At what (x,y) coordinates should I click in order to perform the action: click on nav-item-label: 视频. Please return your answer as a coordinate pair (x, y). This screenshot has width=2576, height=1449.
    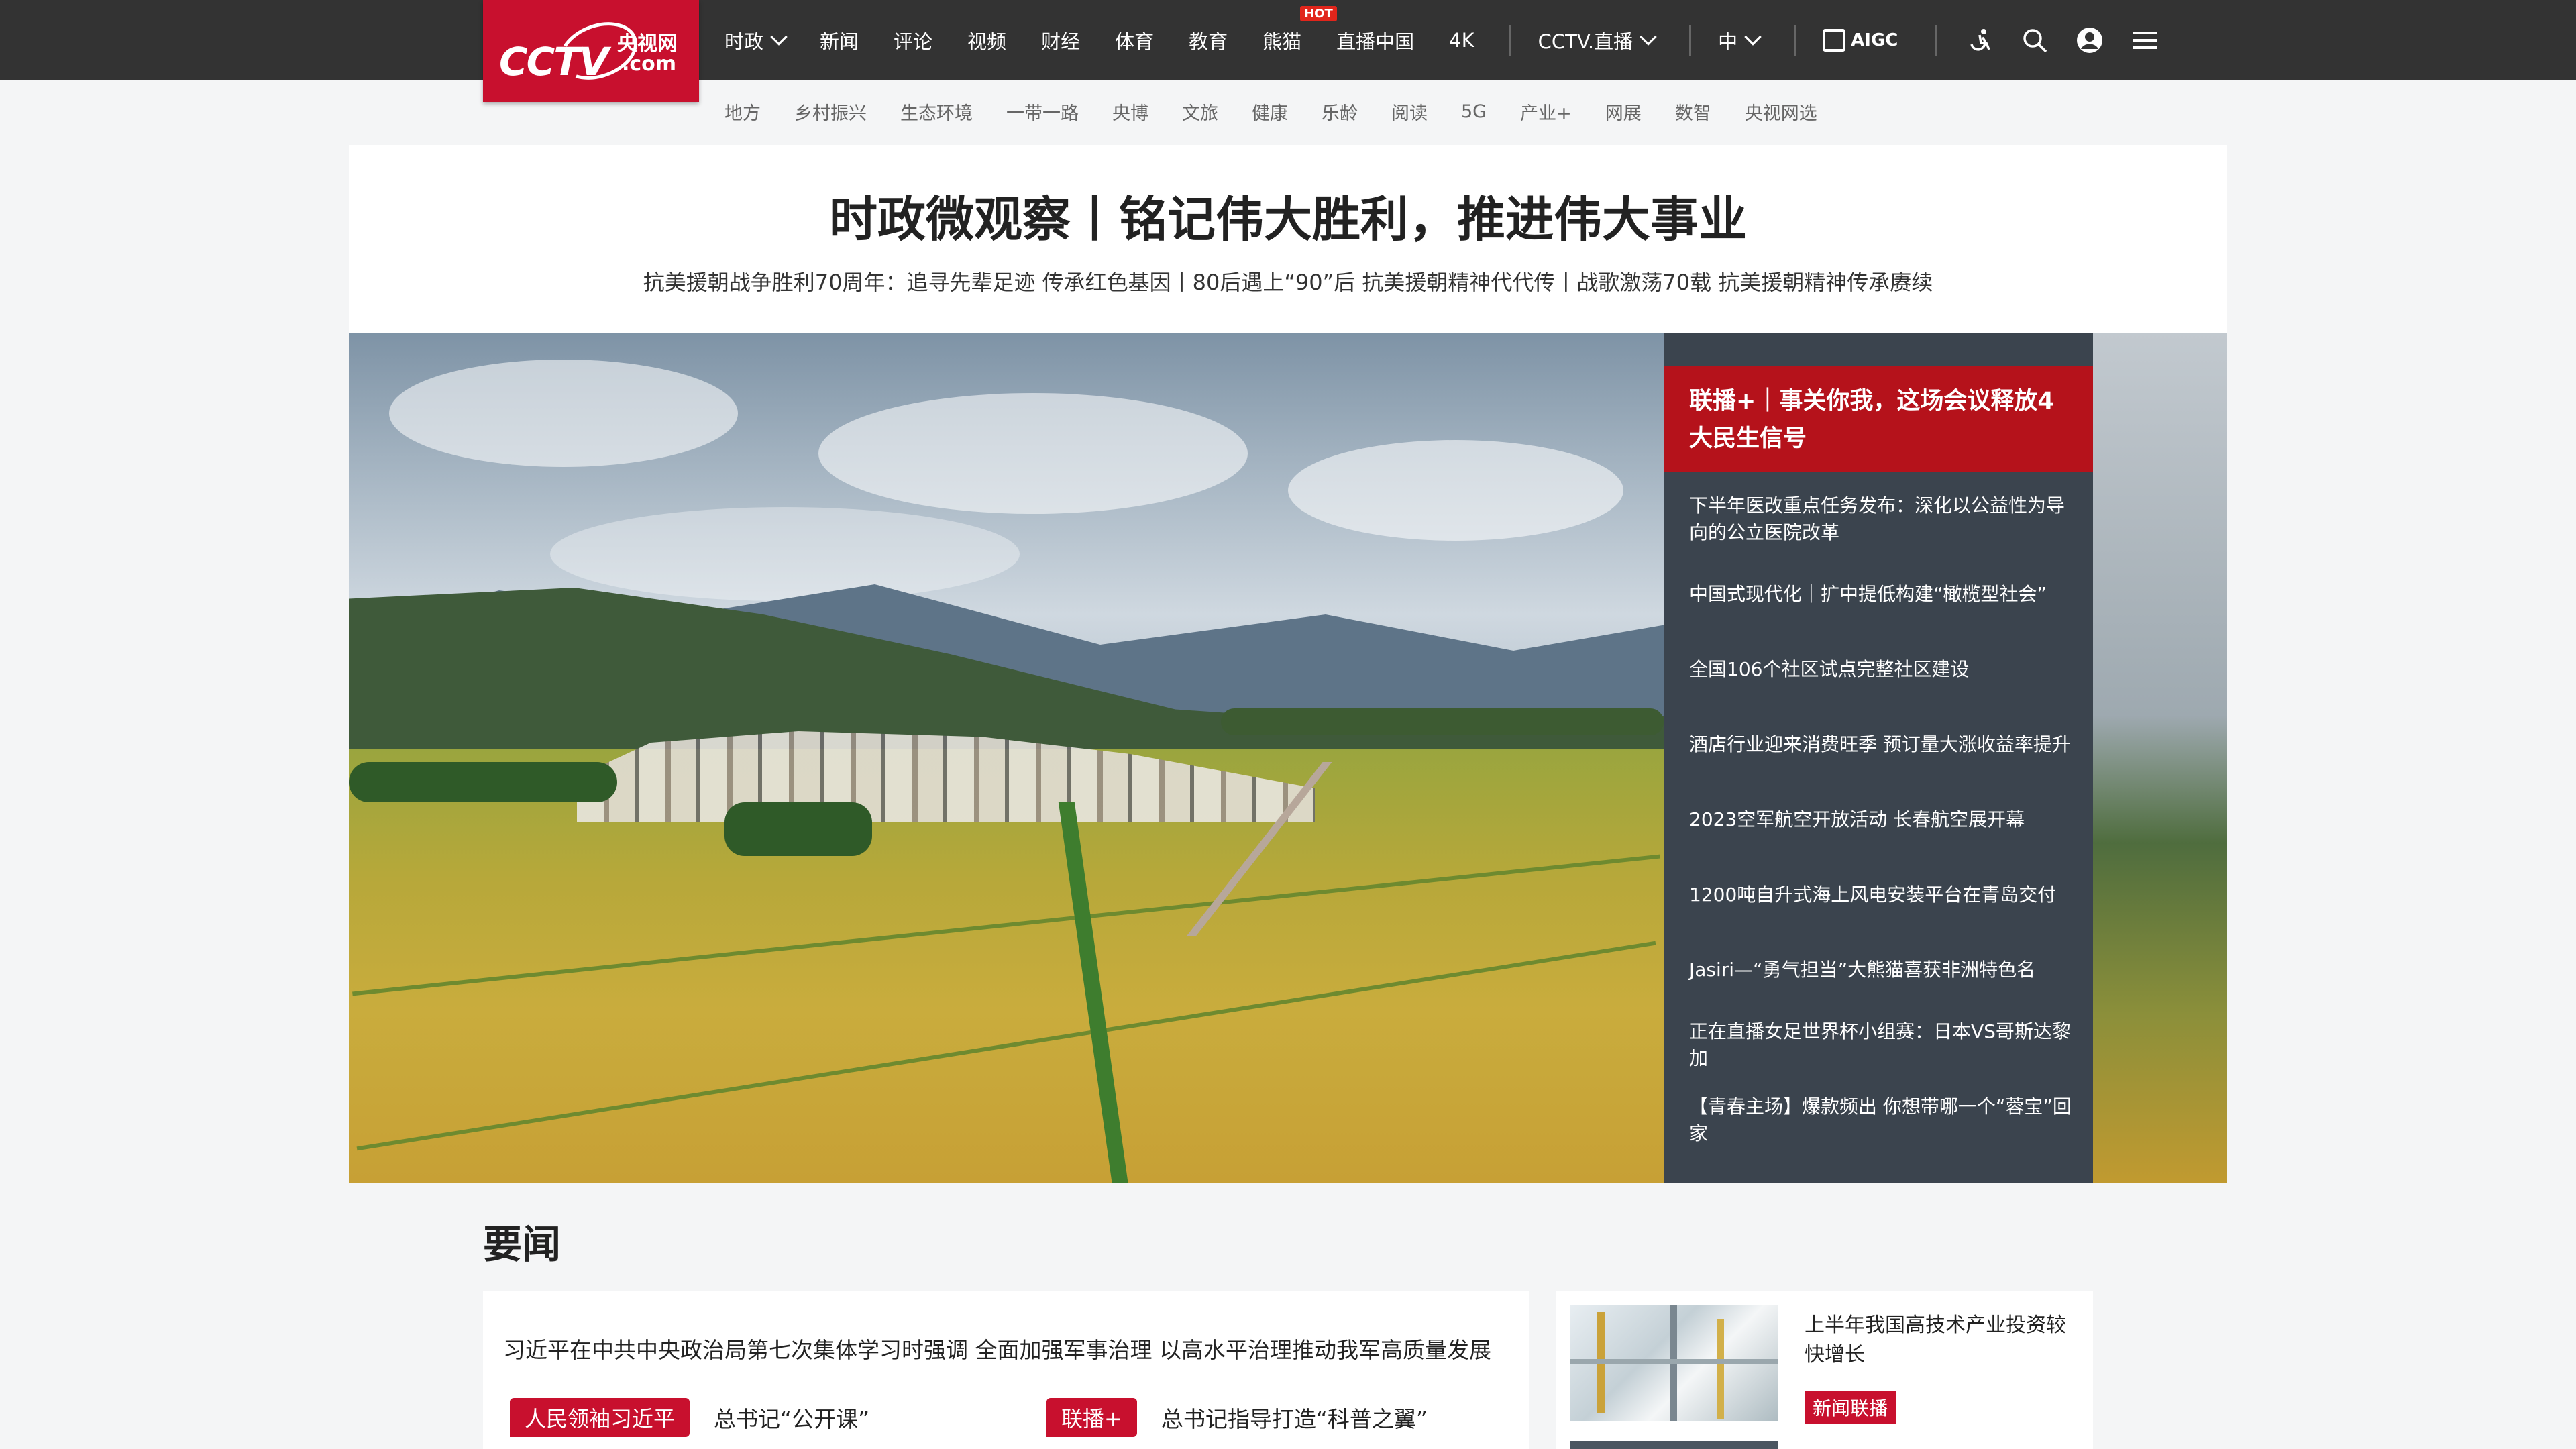
    Looking at the image, I should click on (987, 41).